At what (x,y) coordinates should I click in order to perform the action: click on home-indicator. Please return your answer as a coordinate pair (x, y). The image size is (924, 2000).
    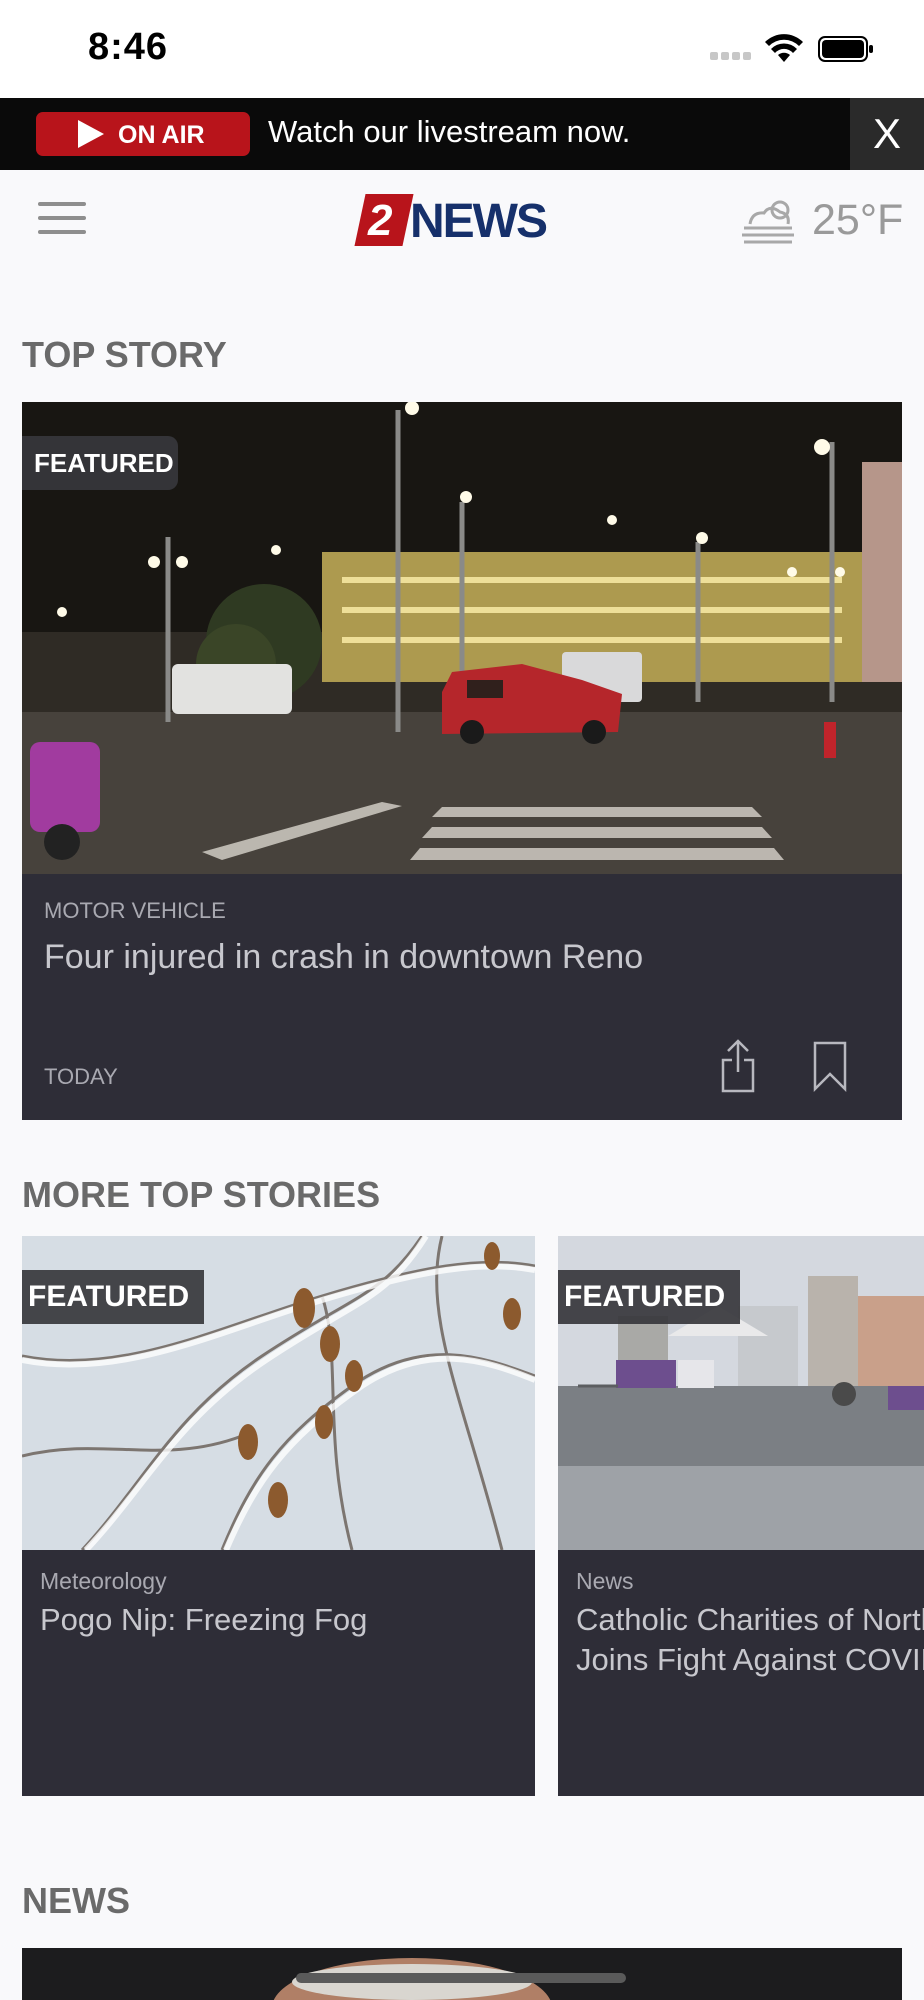
    Looking at the image, I should click on (461, 1978).